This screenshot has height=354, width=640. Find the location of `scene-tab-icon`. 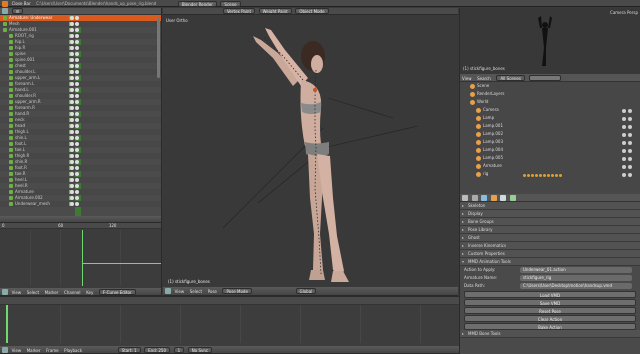

scene-tab-icon is located at coordinates (474, 198).